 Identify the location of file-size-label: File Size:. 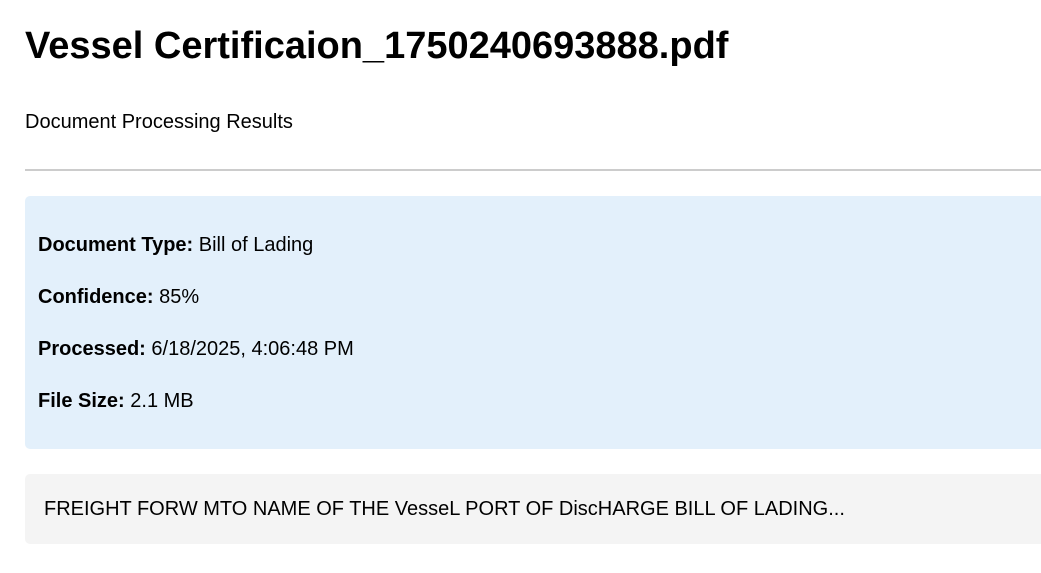
(81, 401).